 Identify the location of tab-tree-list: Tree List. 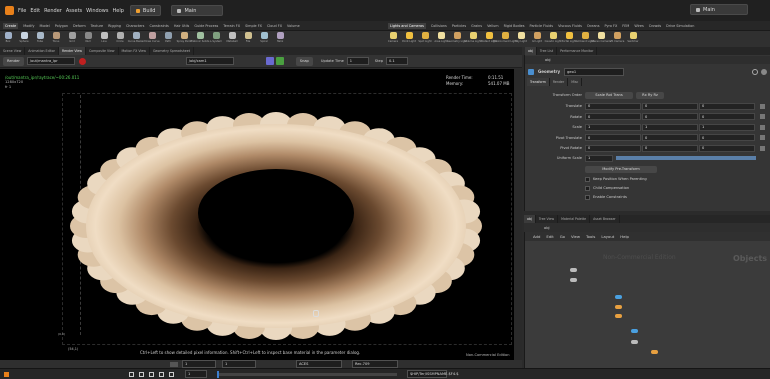
(547, 51).